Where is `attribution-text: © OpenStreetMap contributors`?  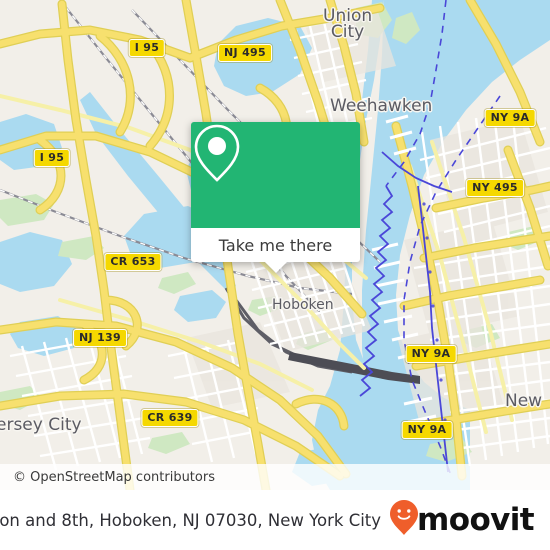
attribution-text: © OpenStreetMap contributors is located at coordinates (114, 477).